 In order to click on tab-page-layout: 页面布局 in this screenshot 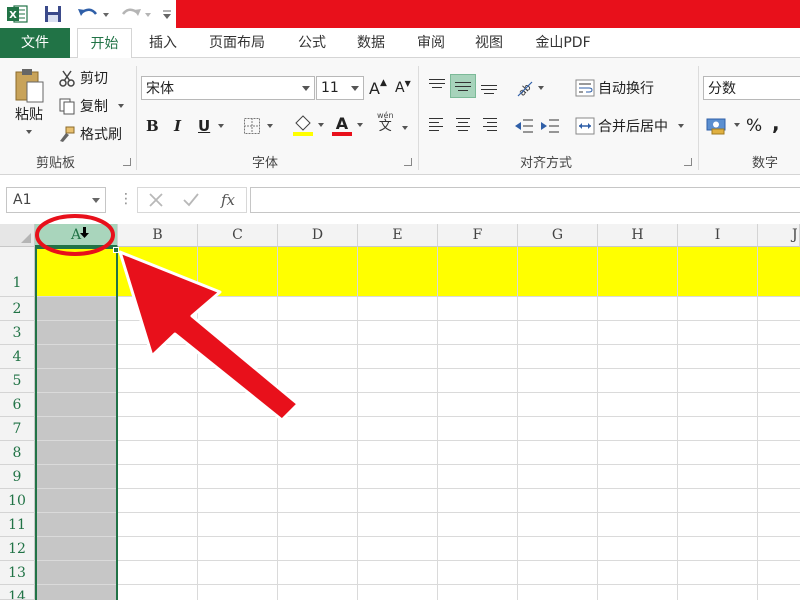, I will do `click(237, 43)`.